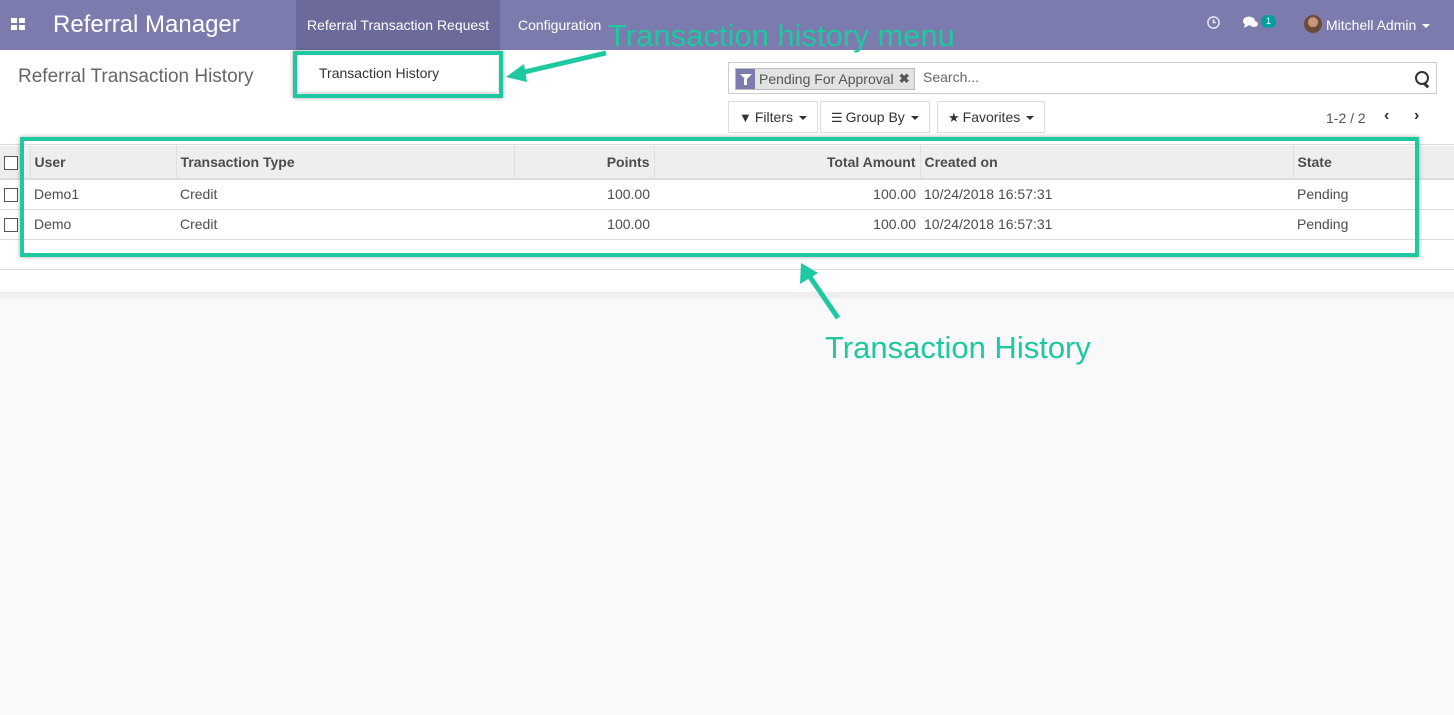  What do you see at coordinates (958, 347) in the screenshot?
I see `annotation-table-label: Transaction History` at bounding box center [958, 347].